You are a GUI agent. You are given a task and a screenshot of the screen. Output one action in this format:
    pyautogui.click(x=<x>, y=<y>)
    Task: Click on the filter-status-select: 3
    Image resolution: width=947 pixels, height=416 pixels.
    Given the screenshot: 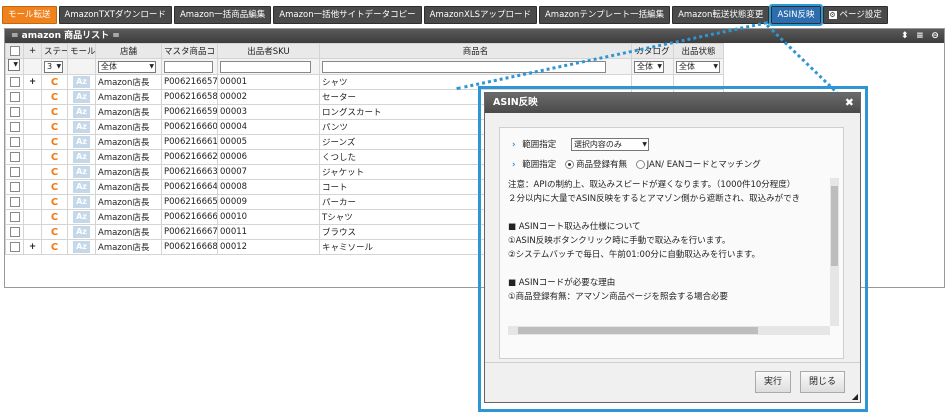 What is the action you would take?
    pyautogui.click(x=54, y=66)
    